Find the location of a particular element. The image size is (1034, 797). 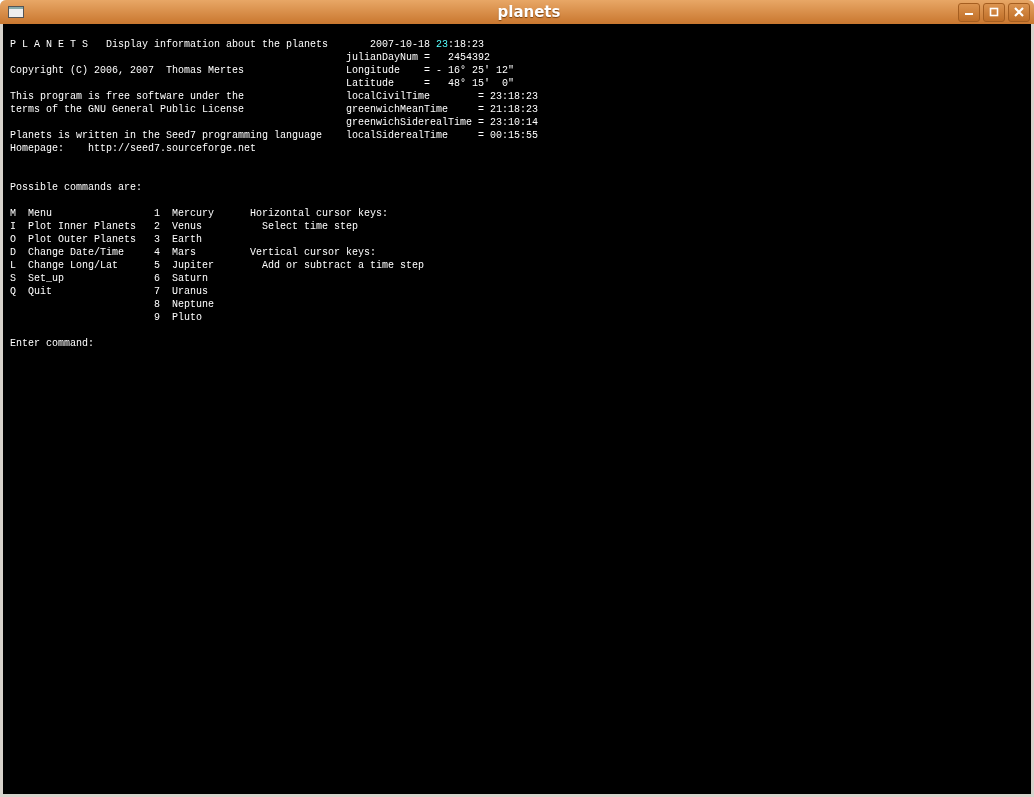

copyright-text: Copyright (C) 2006, 2007 Thomas Mertes is located at coordinates (127, 70).